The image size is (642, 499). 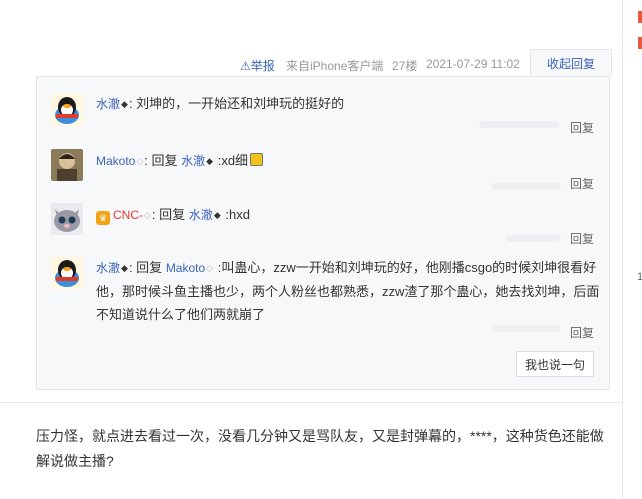 What do you see at coordinates (335, 66) in the screenshot?
I see `client-label: 来自iPhone客户端` at bounding box center [335, 66].